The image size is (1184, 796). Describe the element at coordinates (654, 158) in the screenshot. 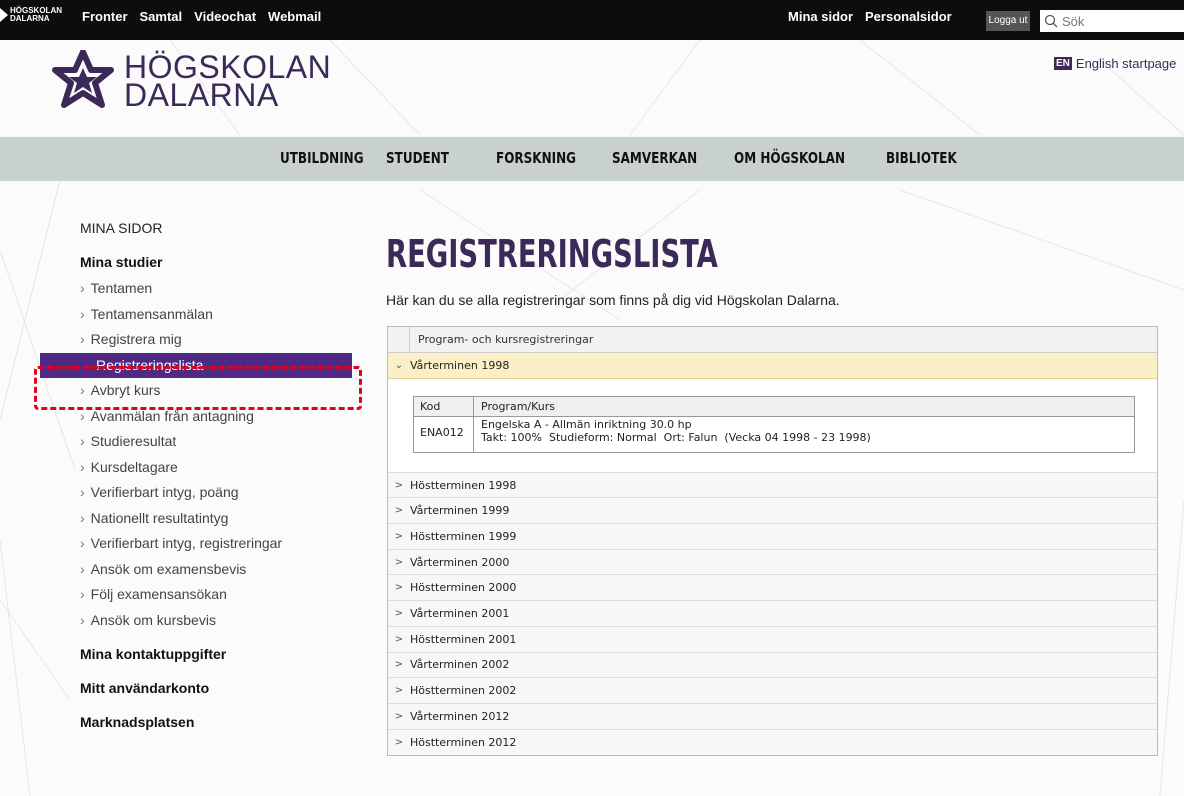

I see `nav-samverkan: SAMVERKAN` at that location.